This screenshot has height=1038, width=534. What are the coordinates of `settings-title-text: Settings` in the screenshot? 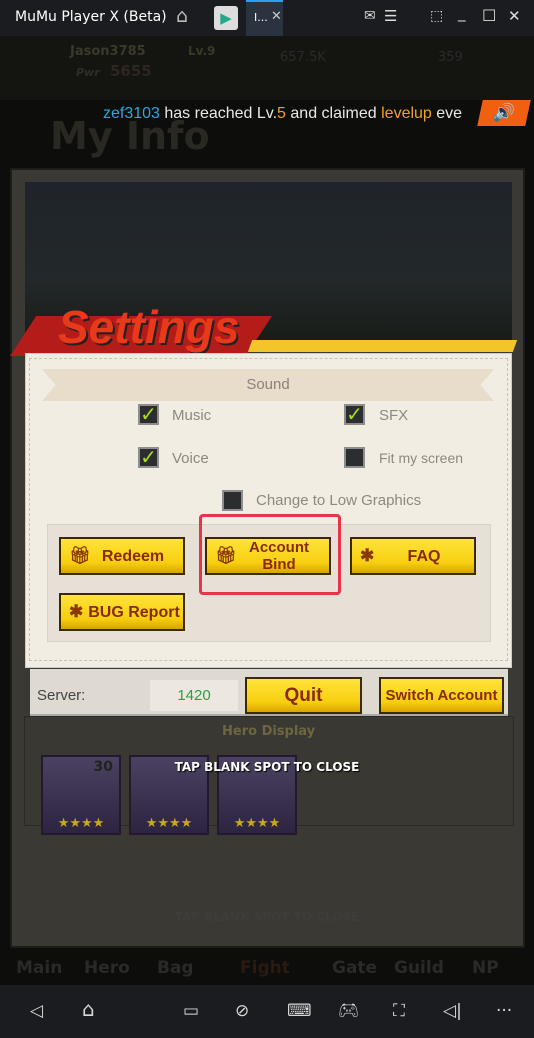 It's located at (149, 327).